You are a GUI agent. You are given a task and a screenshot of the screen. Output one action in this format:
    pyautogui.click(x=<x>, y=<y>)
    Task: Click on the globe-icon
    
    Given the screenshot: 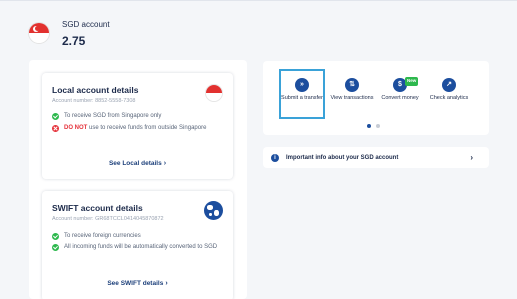 What is the action you would take?
    pyautogui.click(x=213, y=210)
    